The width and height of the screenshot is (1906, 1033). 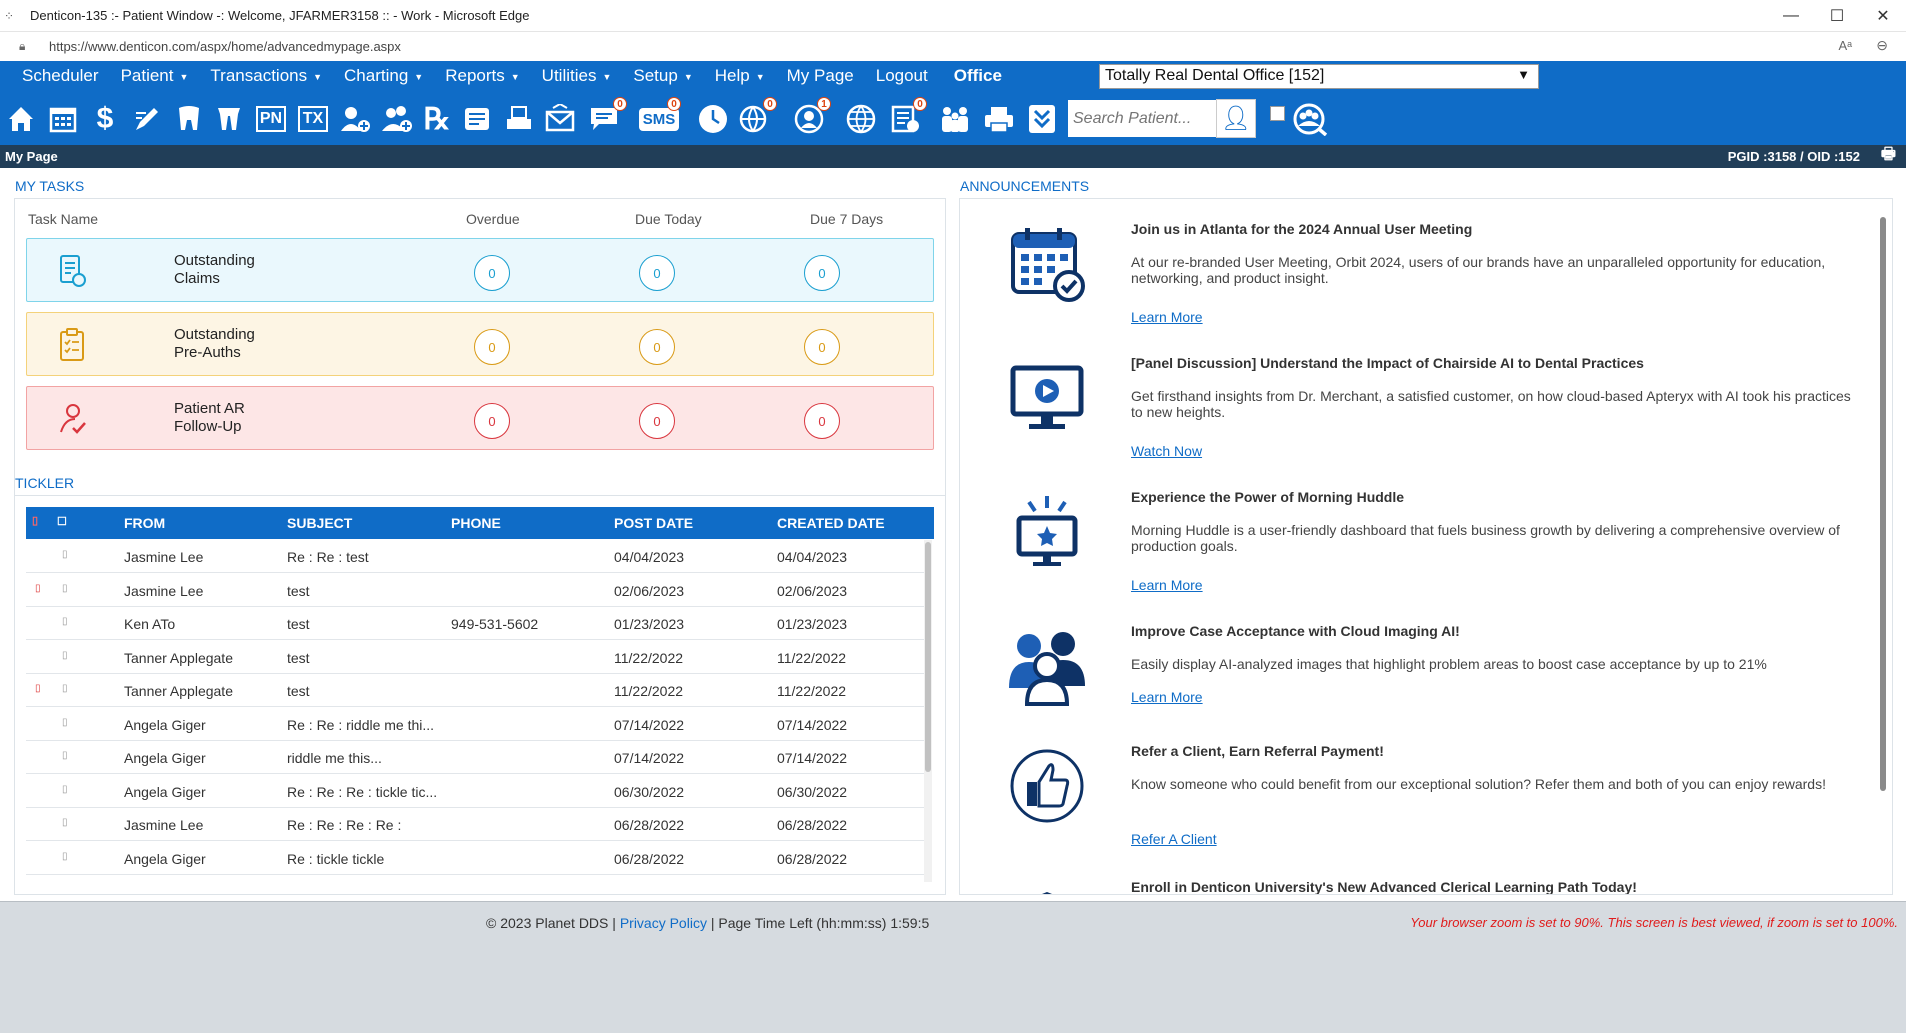 I want to click on preauths-week-count: 0, so click(x=822, y=347).